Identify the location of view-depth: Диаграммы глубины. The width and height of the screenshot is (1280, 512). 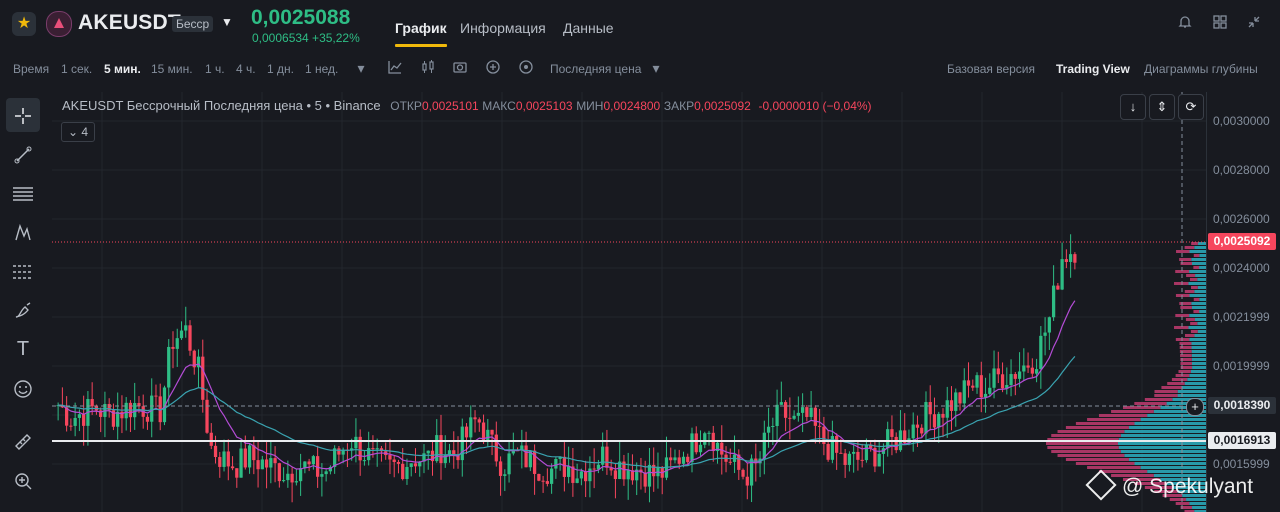
(1201, 69).